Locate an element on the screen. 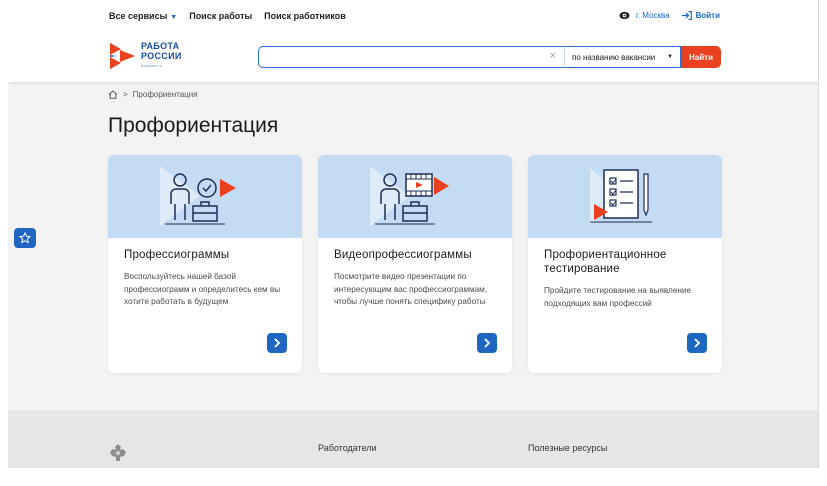 The height and width of the screenshot is (486, 827). card-title: Профориентационное тестирование is located at coordinates (605, 262).